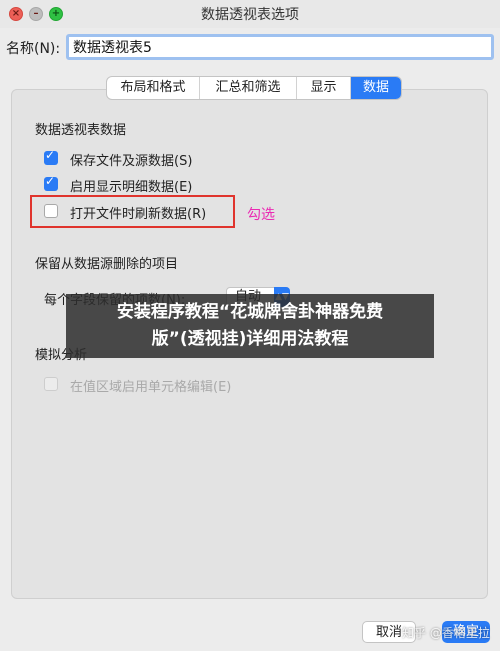 This screenshot has width=500, height=651. I want to click on overlay-banner: 安装程序教程“花城牌舍卦神器免费 版”(透视挂)详细用法教程, so click(250, 326).